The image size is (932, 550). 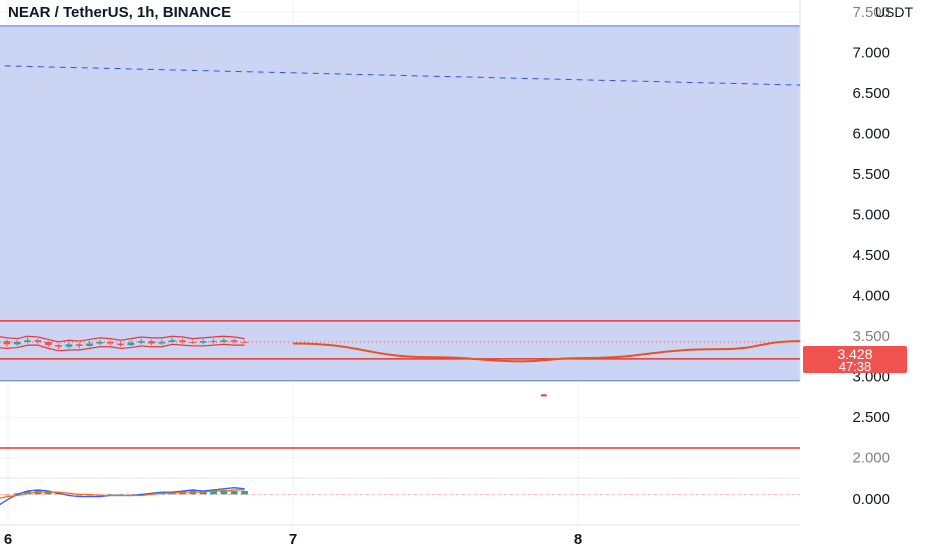 I want to click on x-tick-label: 6, so click(x=8, y=539).